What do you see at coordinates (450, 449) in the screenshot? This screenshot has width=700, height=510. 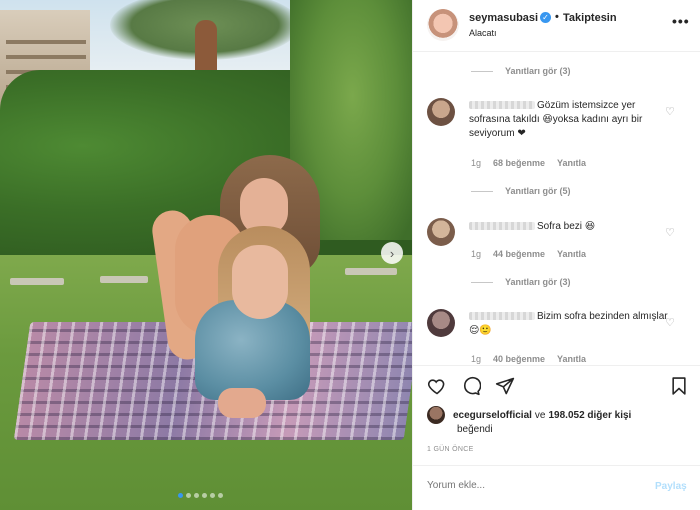 I see `post-timestamp: 1 GÜN ÖNCE` at bounding box center [450, 449].